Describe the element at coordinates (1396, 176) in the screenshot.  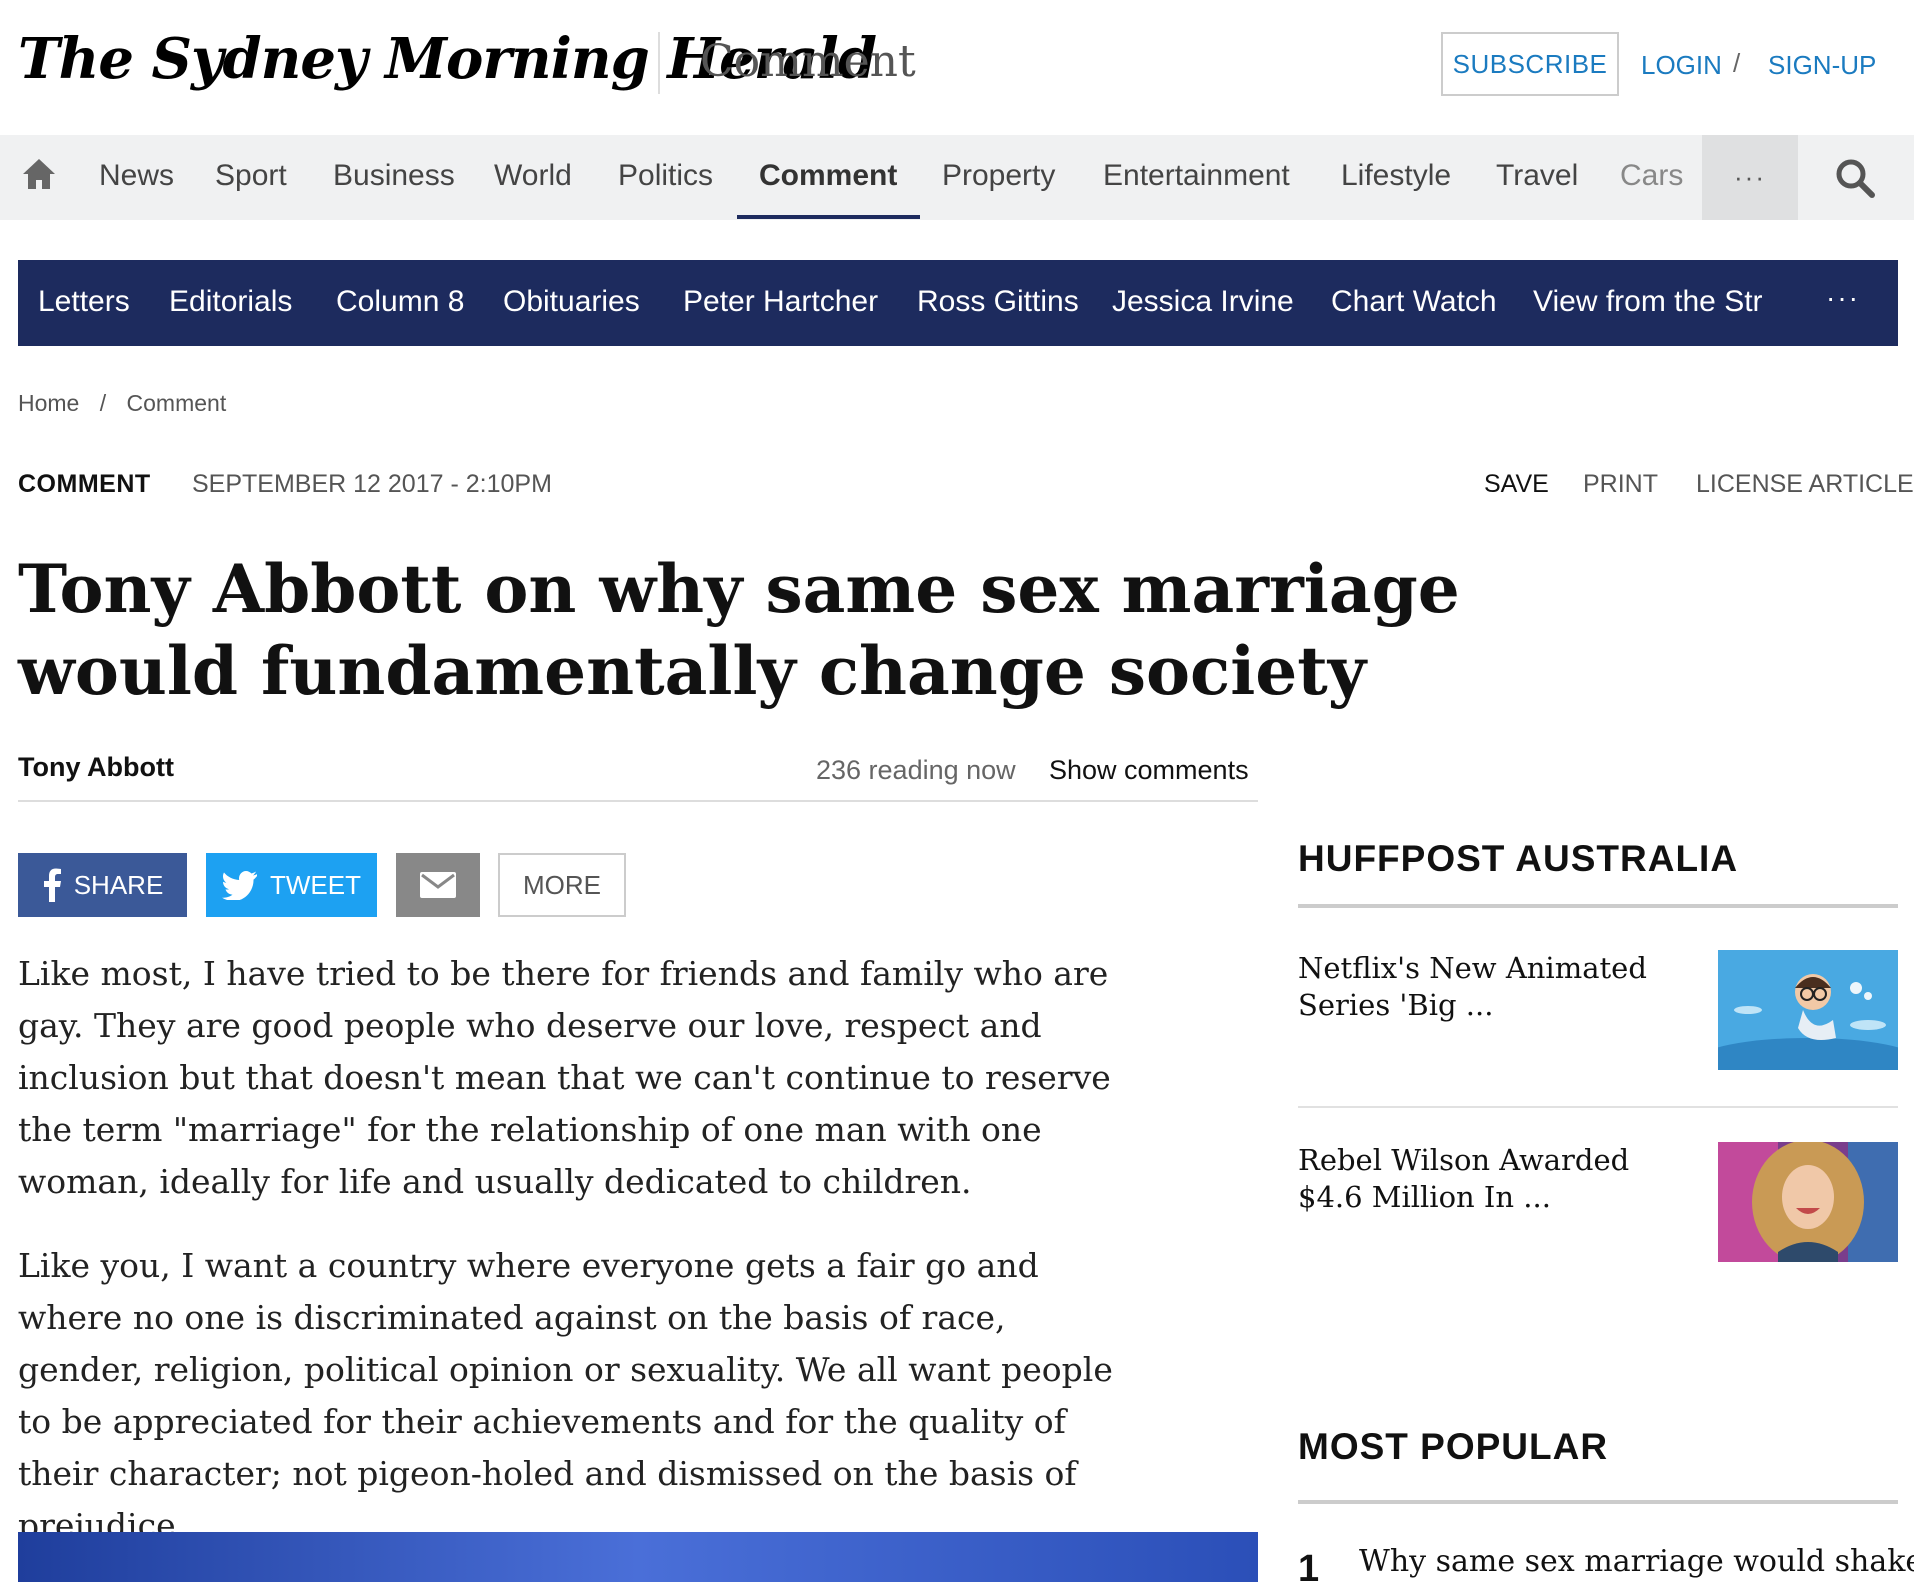
I see `nav-item-lifestyle: Lifestyle` at that location.